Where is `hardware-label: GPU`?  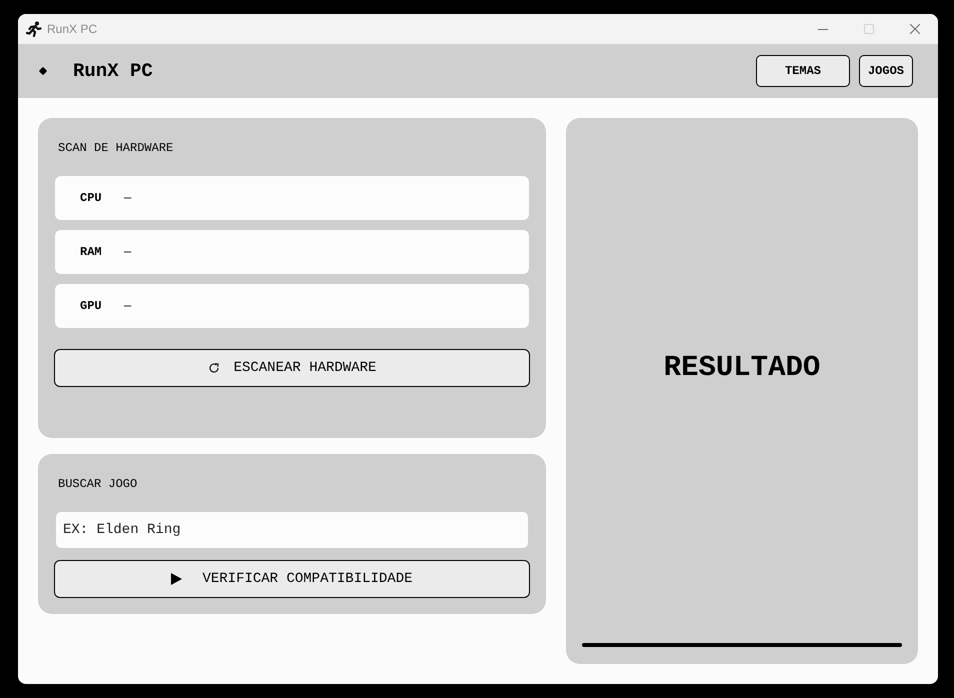 hardware-label: GPU is located at coordinates (91, 306).